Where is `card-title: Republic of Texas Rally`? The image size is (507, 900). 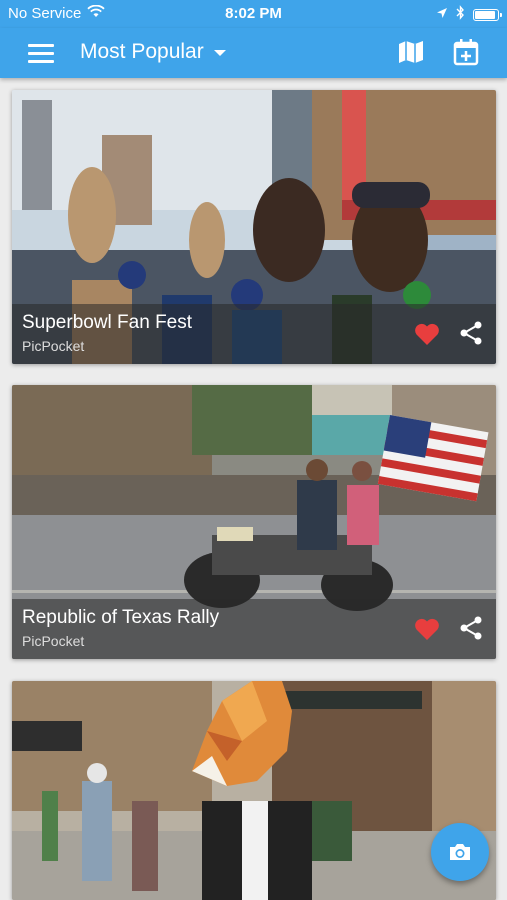 card-title: Republic of Texas Rally is located at coordinates (121, 617).